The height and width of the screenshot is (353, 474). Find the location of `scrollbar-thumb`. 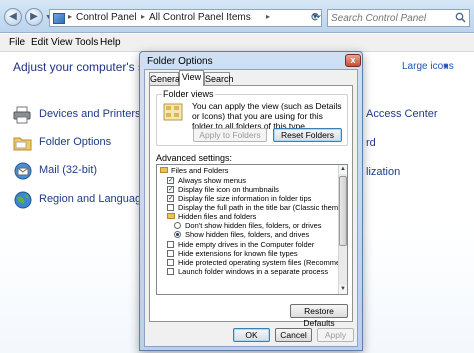

scrollbar-thumb is located at coordinates (343, 211).